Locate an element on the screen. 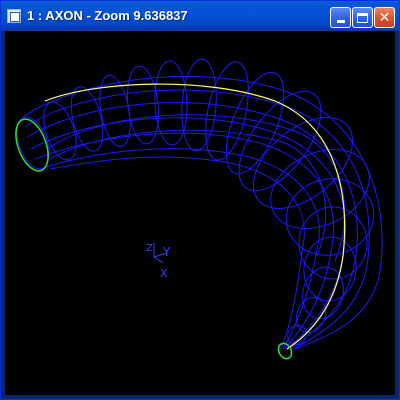 The width and height of the screenshot is (400, 400). maximize-button is located at coordinates (362, 17).